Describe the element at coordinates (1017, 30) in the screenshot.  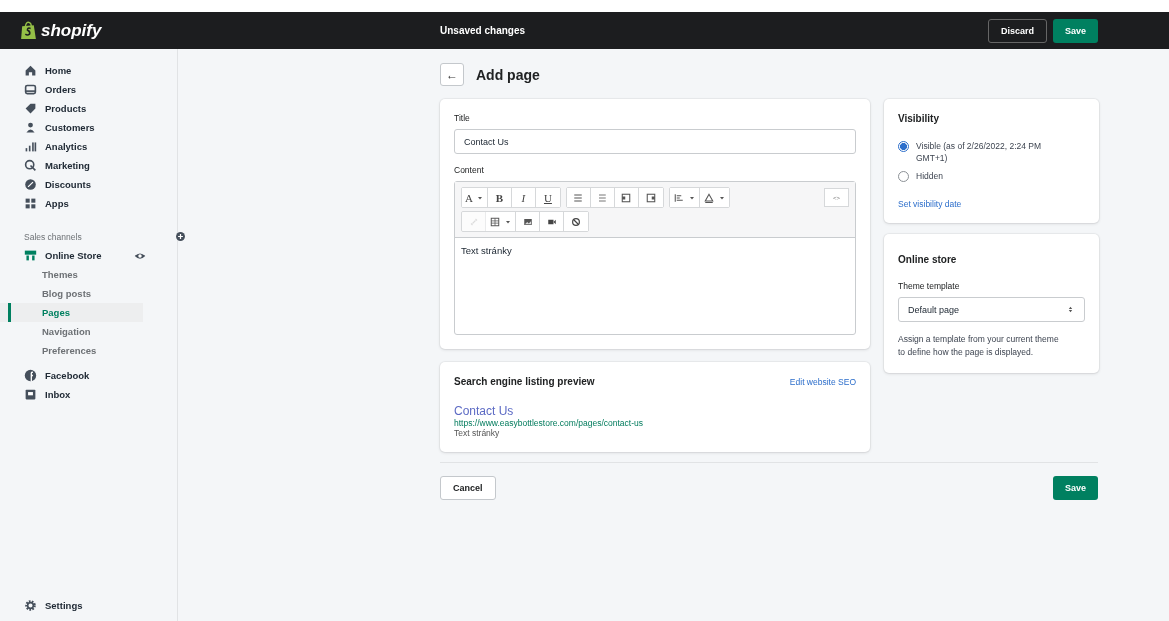
I see `discard-button: Discard` at that location.